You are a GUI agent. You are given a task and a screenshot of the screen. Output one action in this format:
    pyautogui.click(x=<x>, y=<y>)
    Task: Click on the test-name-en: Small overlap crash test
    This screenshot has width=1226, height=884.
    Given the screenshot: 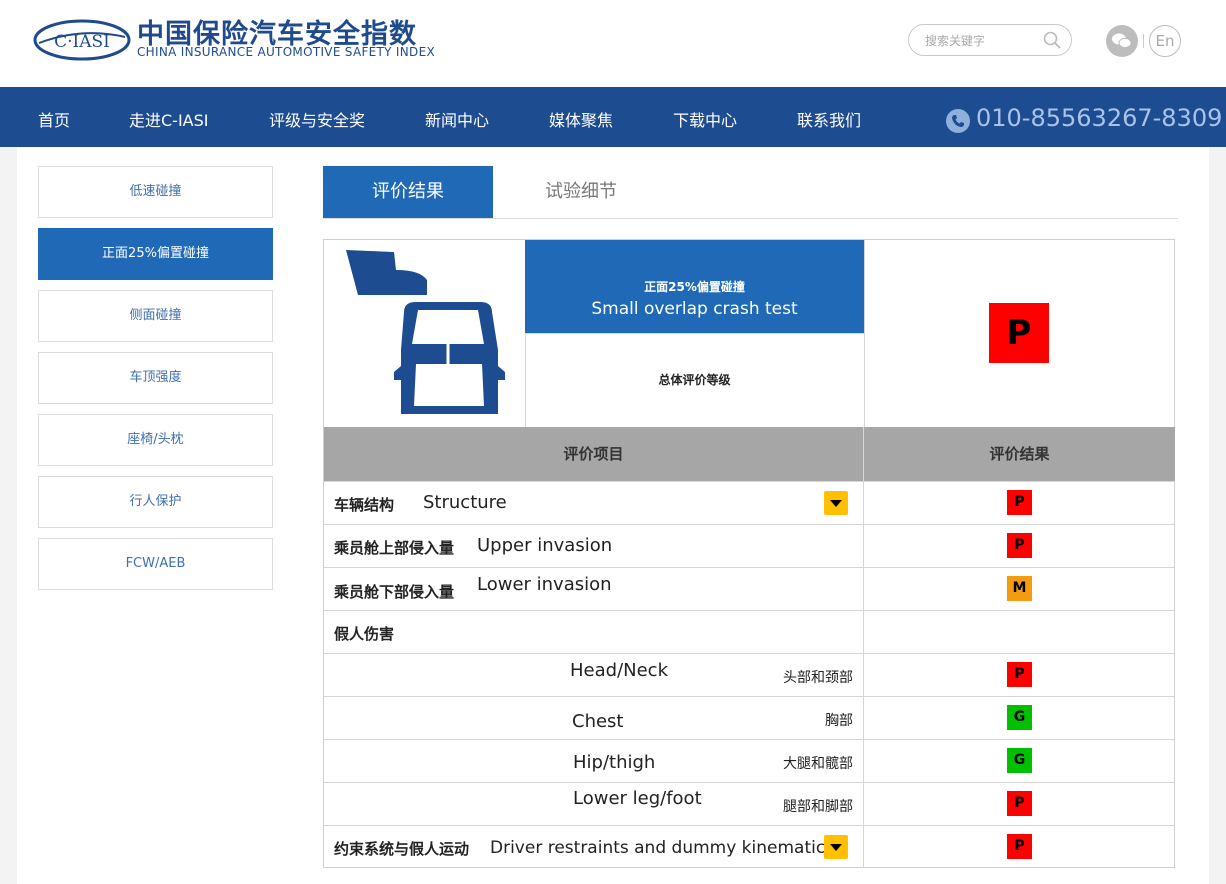 What is the action you would take?
    pyautogui.click(x=694, y=309)
    